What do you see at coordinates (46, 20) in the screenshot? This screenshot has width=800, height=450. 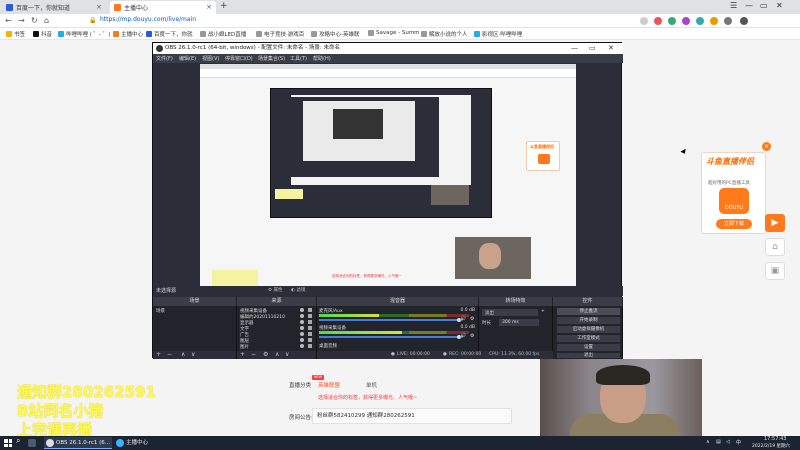 I see `home-icon: ⌂` at bounding box center [46, 20].